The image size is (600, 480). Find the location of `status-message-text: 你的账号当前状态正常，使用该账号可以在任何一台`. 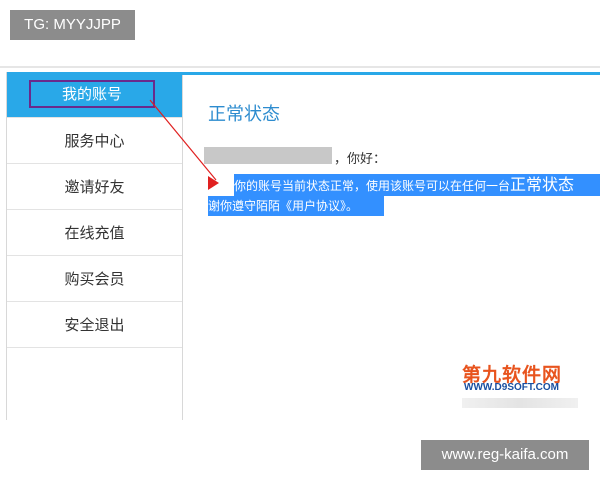

status-message-text: 你的账号当前状态正常，使用该账号可以在任何一台 is located at coordinates (372, 186).